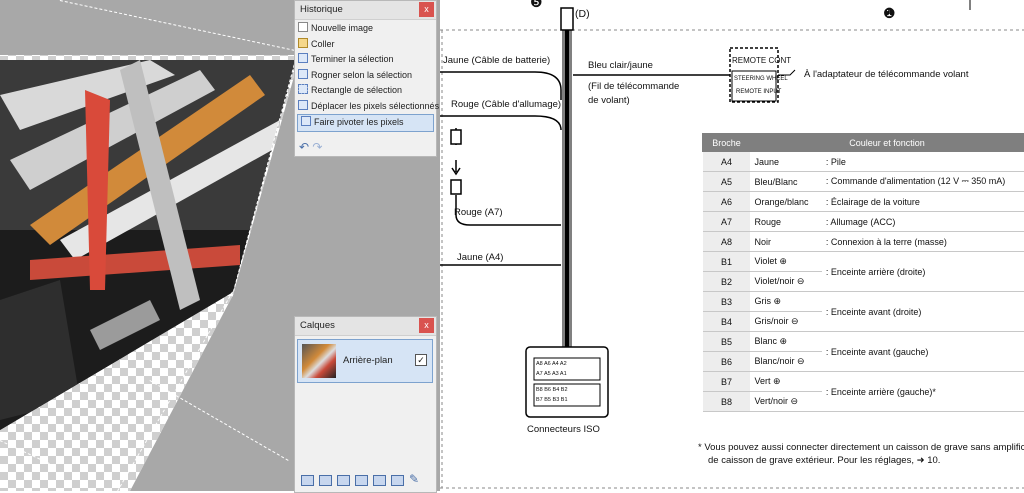  What do you see at coordinates (359, 122) in the screenshot?
I see `history-item-label: Faire pivoter les pixels` at bounding box center [359, 122].